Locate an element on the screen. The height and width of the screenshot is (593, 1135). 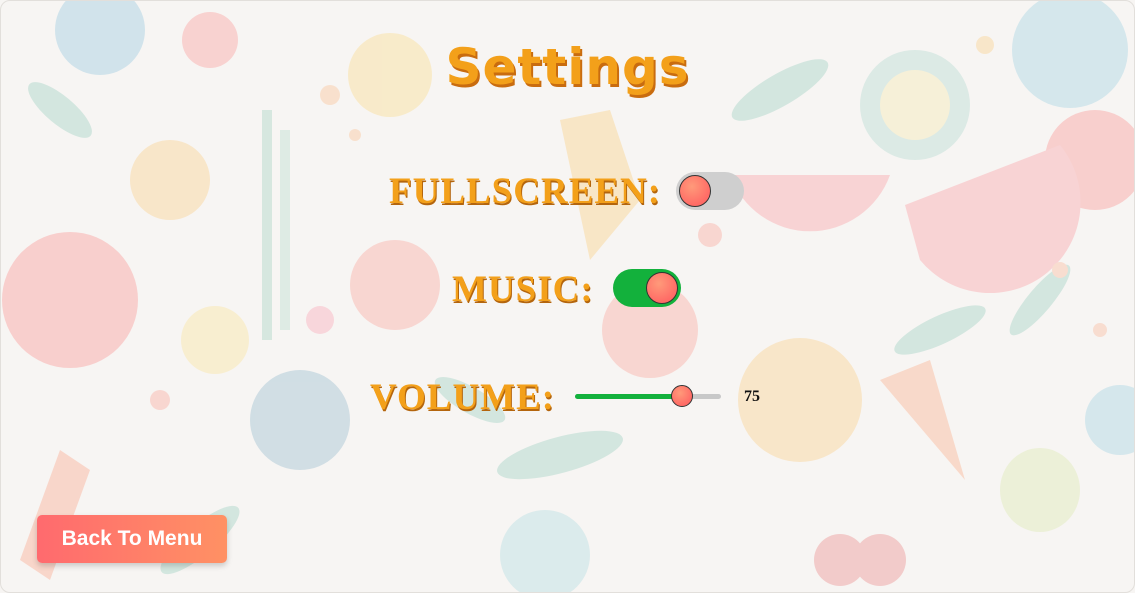
music-toggle is located at coordinates (647, 288).